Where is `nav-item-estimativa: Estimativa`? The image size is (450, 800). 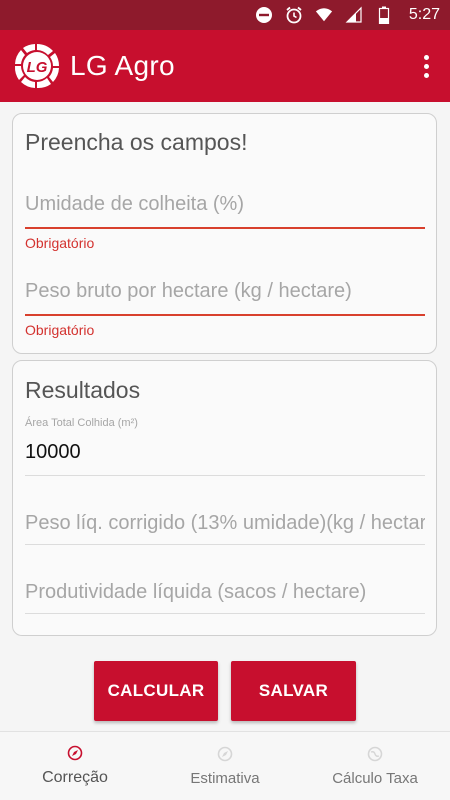
nav-item-estimativa: Estimativa is located at coordinates (225, 766).